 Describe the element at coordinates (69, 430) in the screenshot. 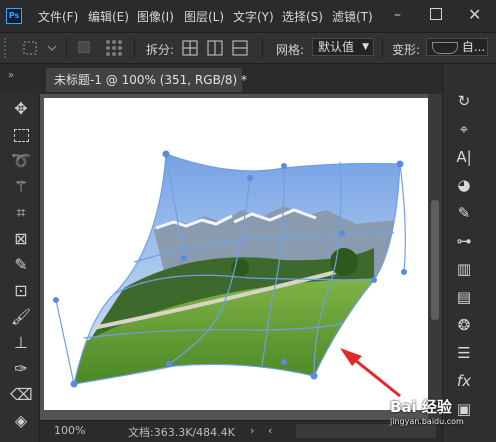

I see `zoom-level: 100%` at that location.